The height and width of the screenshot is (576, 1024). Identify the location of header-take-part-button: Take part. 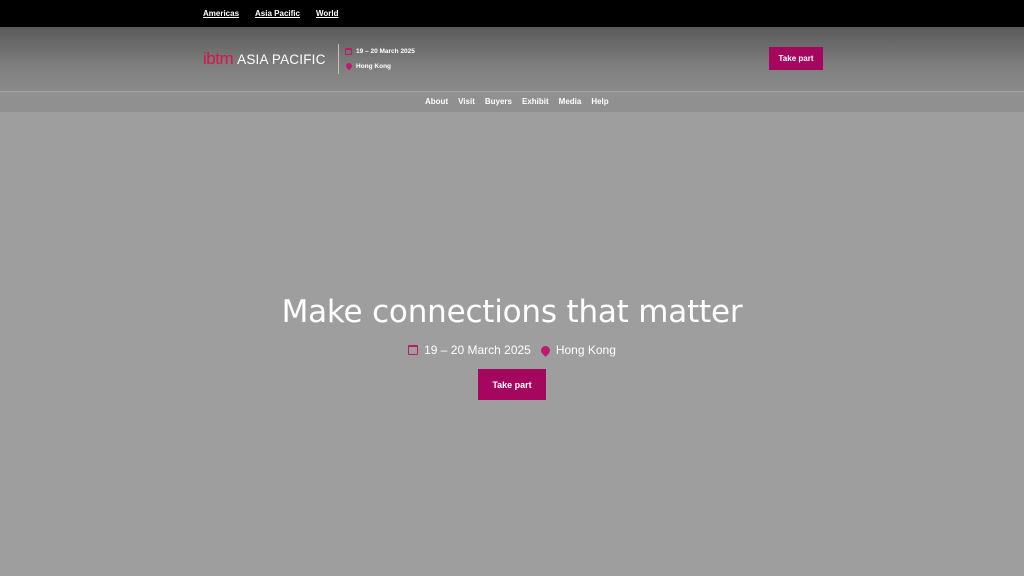
(796, 58).